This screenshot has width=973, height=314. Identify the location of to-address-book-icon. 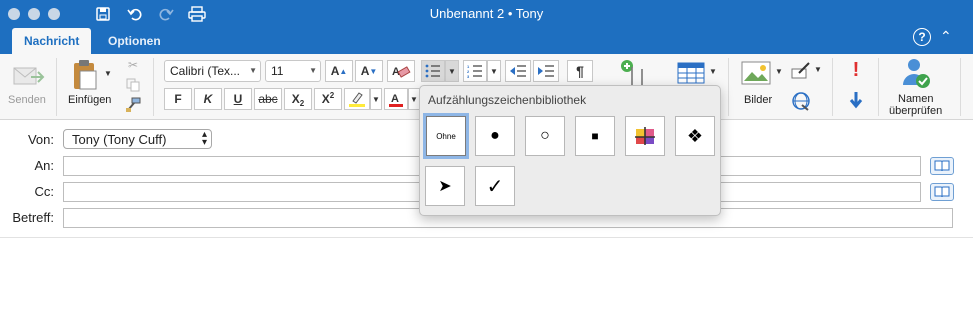
(942, 166).